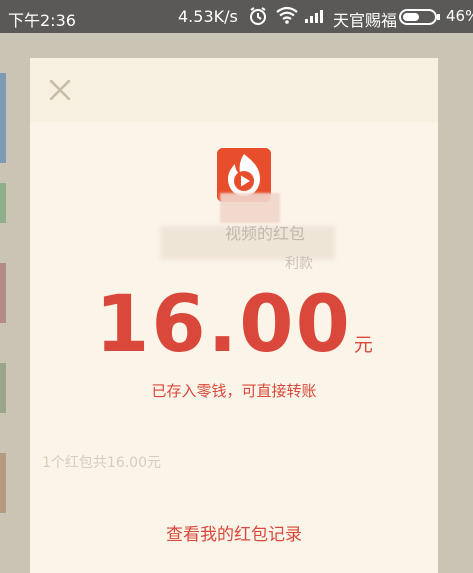 The width and height of the screenshot is (473, 573). I want to click on amount-value: 16.00, so click(223, 325).